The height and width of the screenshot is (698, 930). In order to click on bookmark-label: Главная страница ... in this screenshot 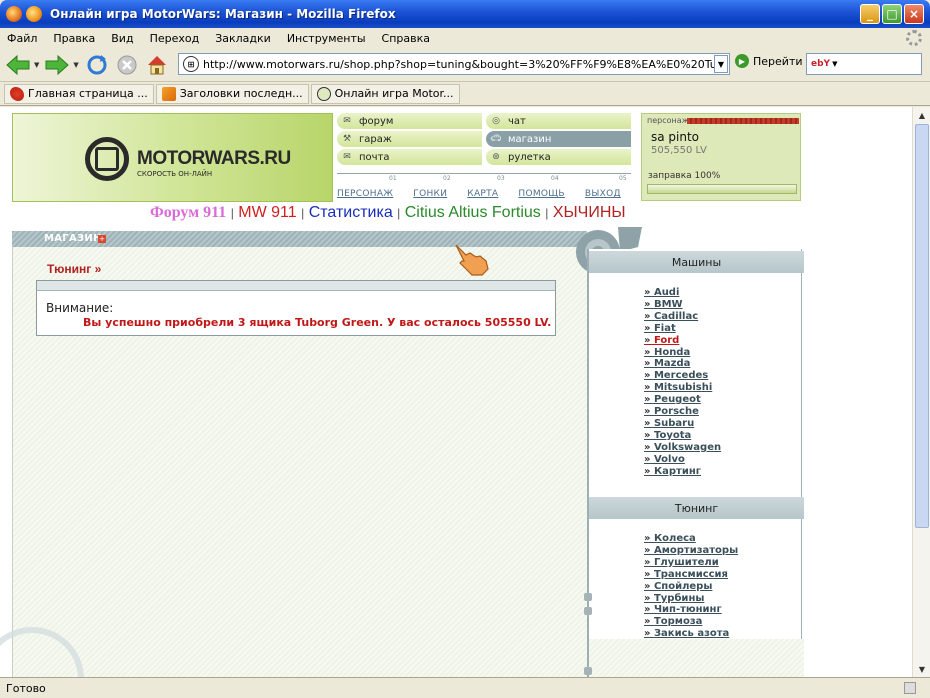, I will do `click(88, 93)`.